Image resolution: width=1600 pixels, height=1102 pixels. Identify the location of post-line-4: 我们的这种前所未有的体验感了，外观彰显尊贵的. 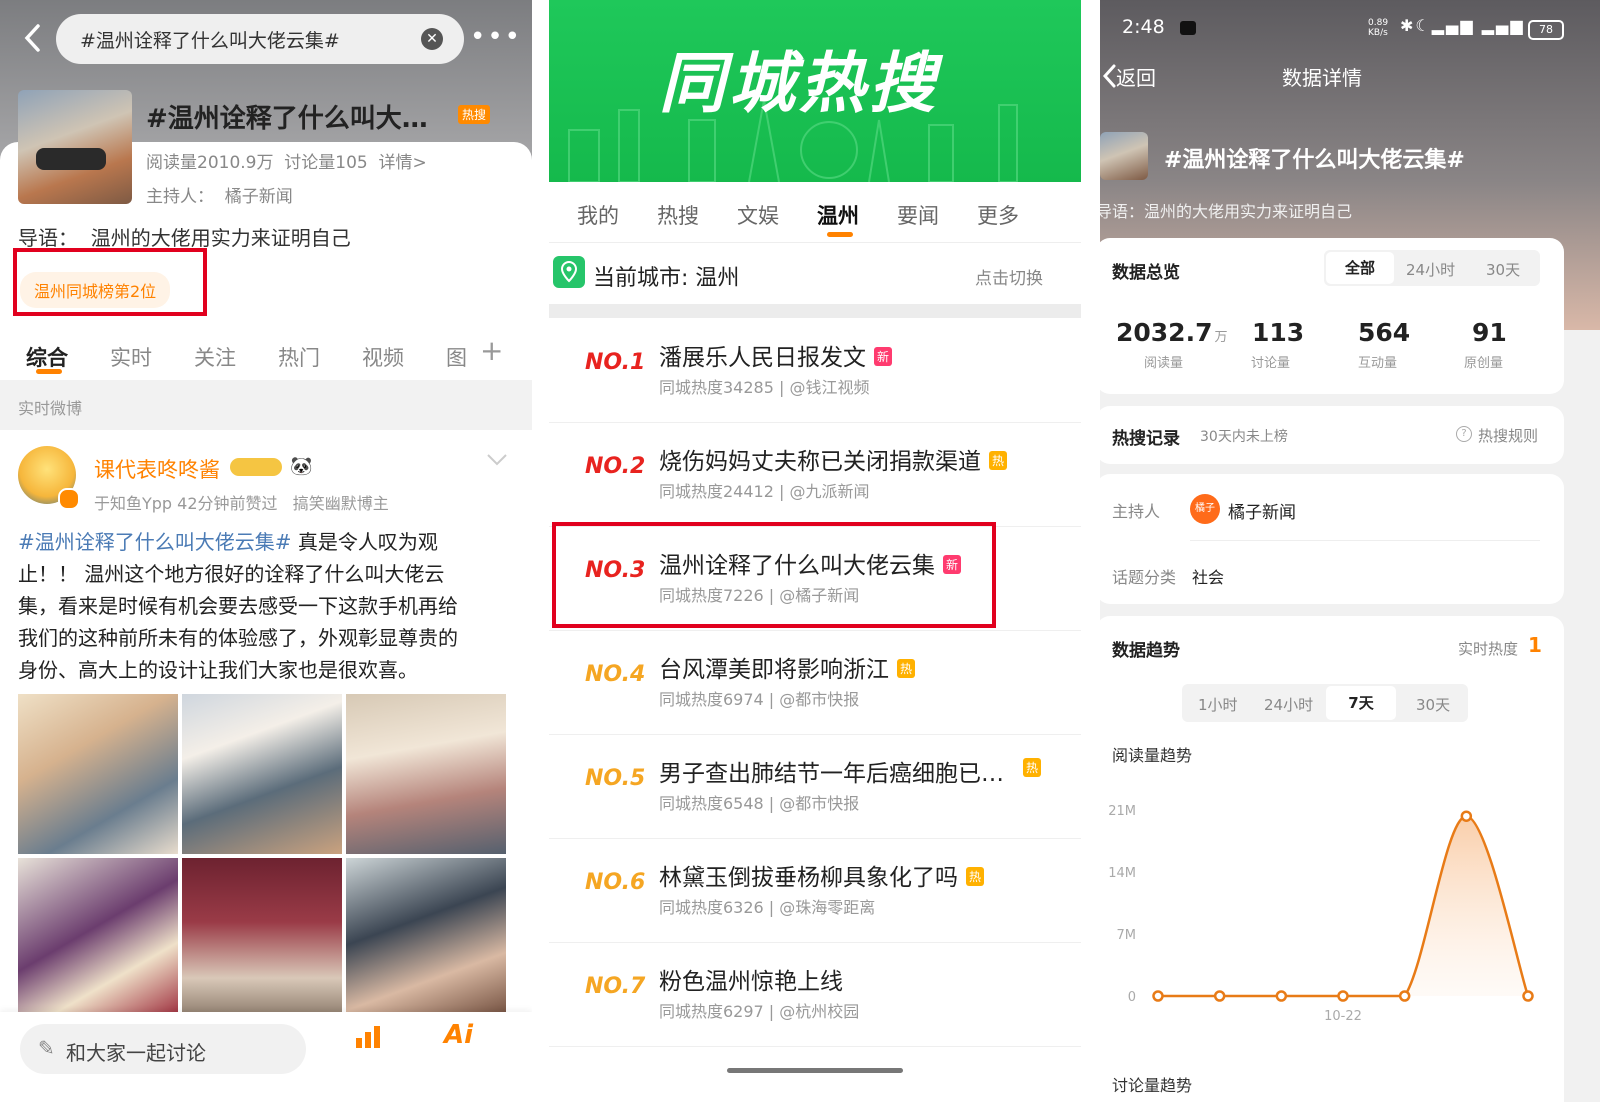
(238, 638).